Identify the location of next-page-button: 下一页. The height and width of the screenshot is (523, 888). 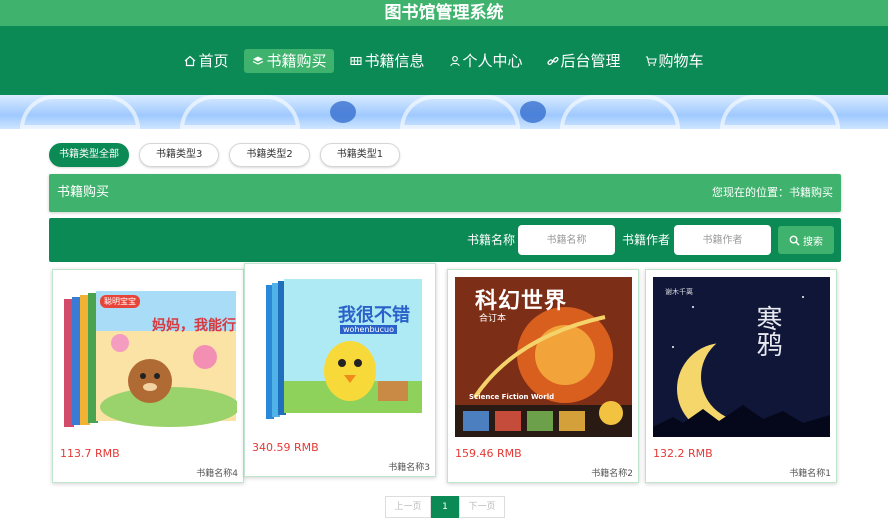
(482, 507).